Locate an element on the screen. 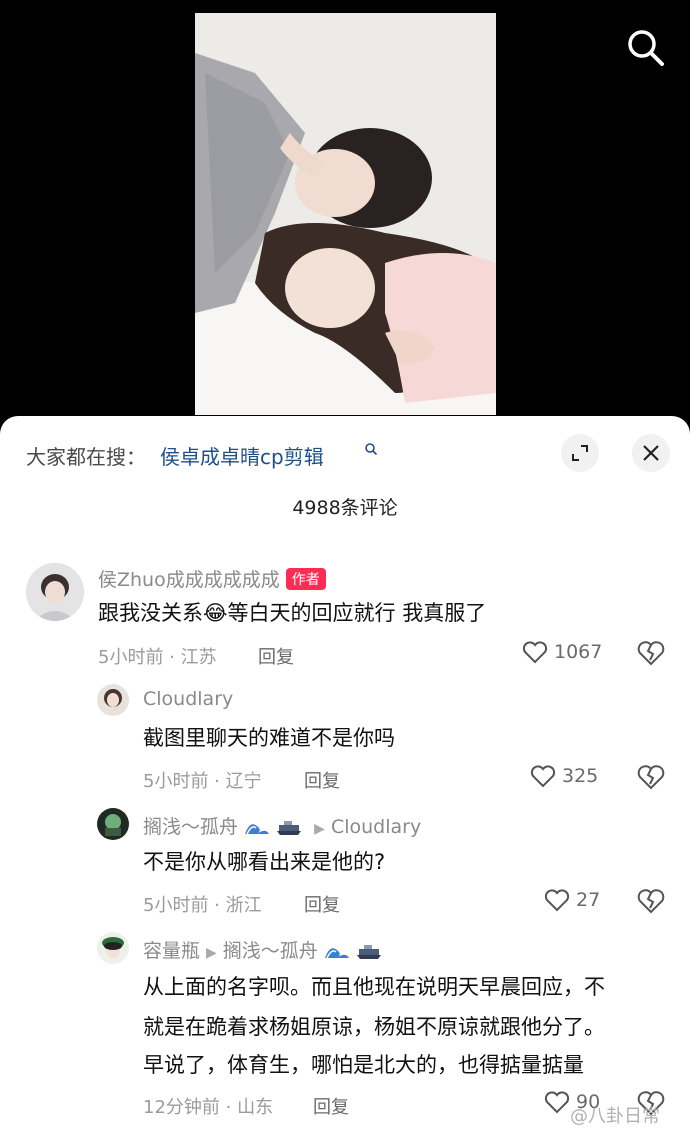  reply-username: 搁浅～孤舟 ▶ Cloudlary is located at coordinates (282, 825).